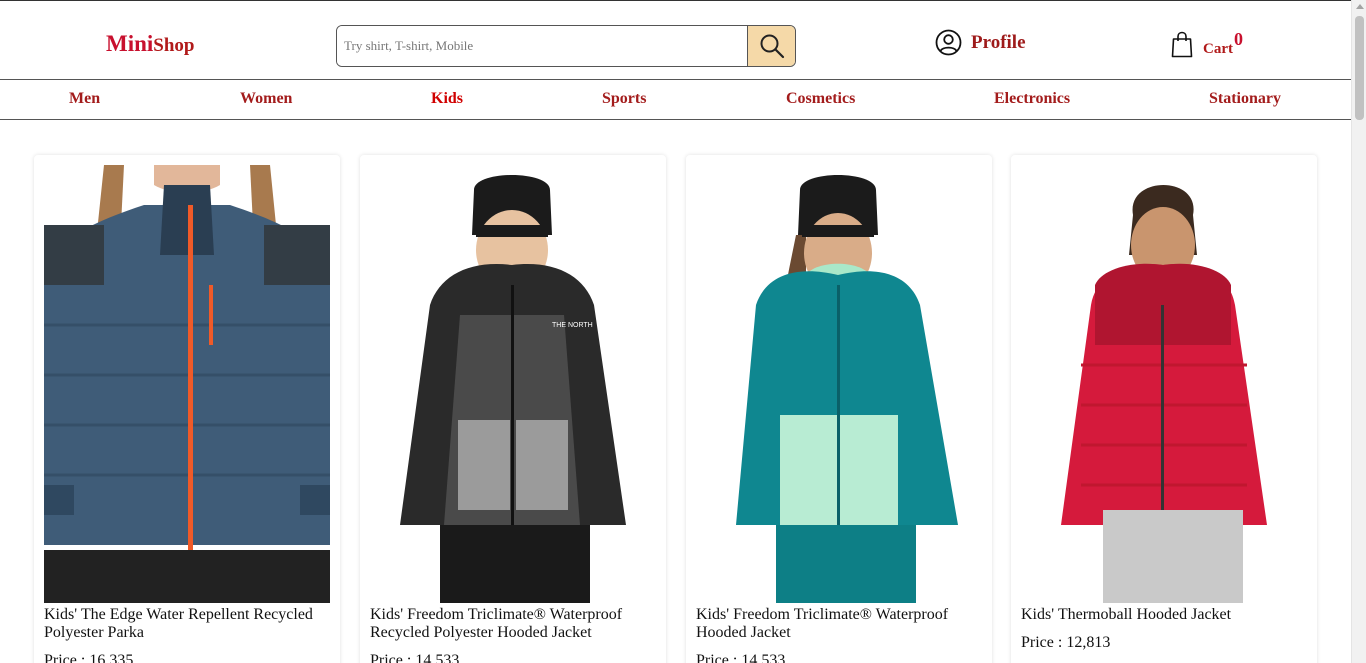 The image size is (1366, 663). Describe the element at coordinates (1360, 6) in the screenshot. I see `scroll-up-arrow-icon` at that location.